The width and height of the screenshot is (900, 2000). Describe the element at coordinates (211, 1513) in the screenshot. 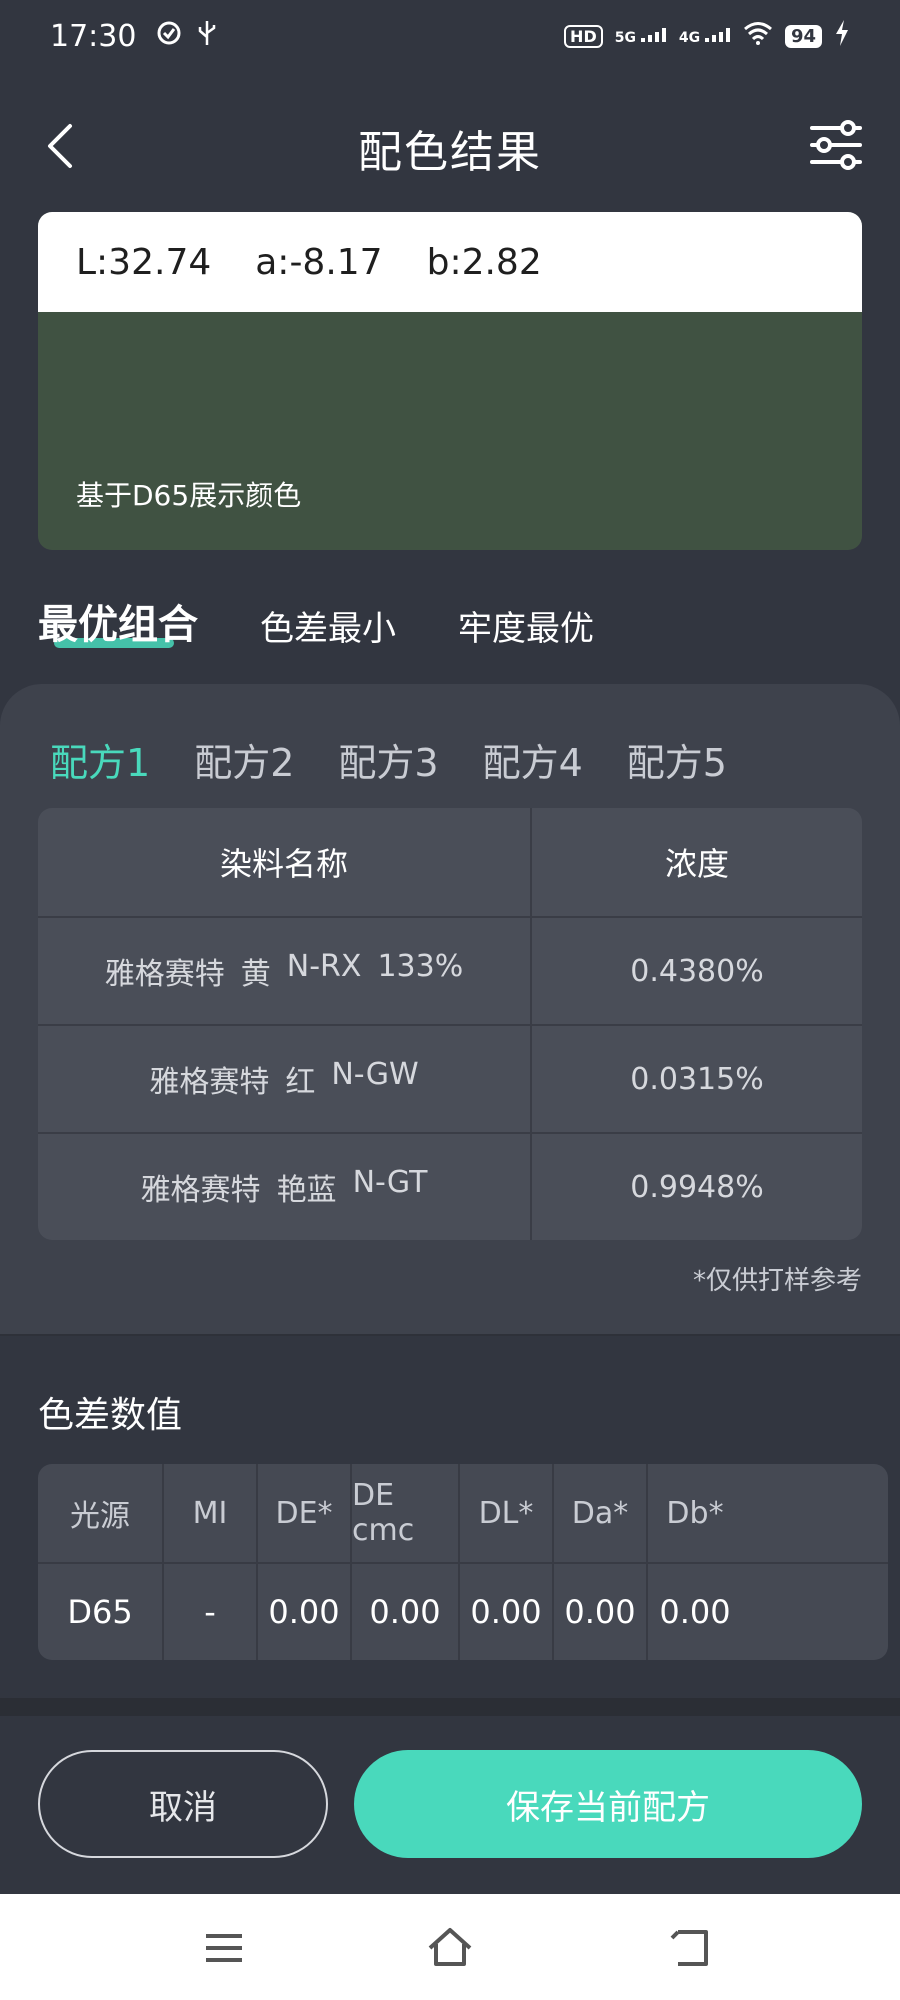

I see `color-diff-header-cell: MI` at that location.